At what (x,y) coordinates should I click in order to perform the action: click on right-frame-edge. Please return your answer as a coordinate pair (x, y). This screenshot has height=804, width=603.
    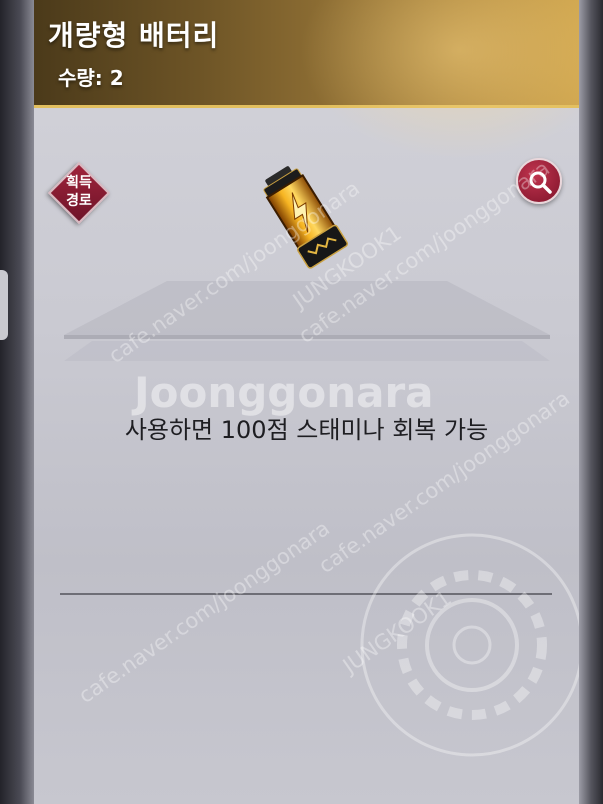
    Looking at the image, I should click on (591, 402).